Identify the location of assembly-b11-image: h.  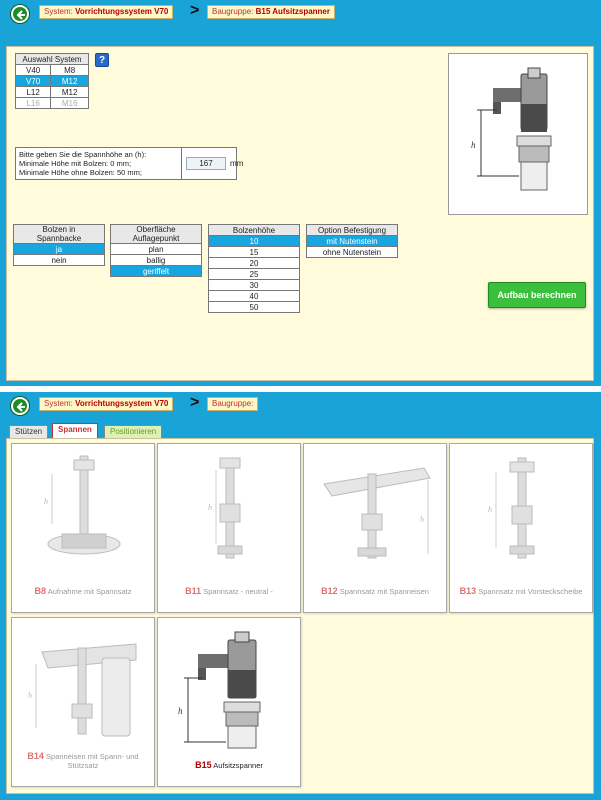
(225, 508).